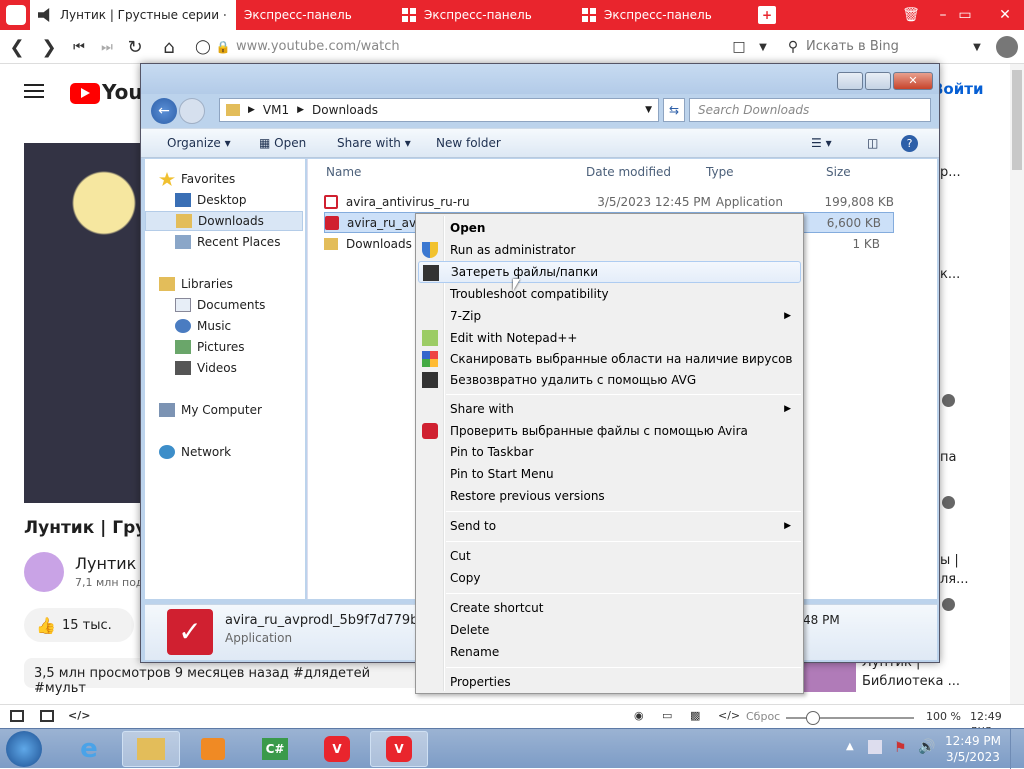  What do you see at coordinates (135, 47) in the screenshot?
I see `reload-icon: ↻` at bounding box center [135, 47].